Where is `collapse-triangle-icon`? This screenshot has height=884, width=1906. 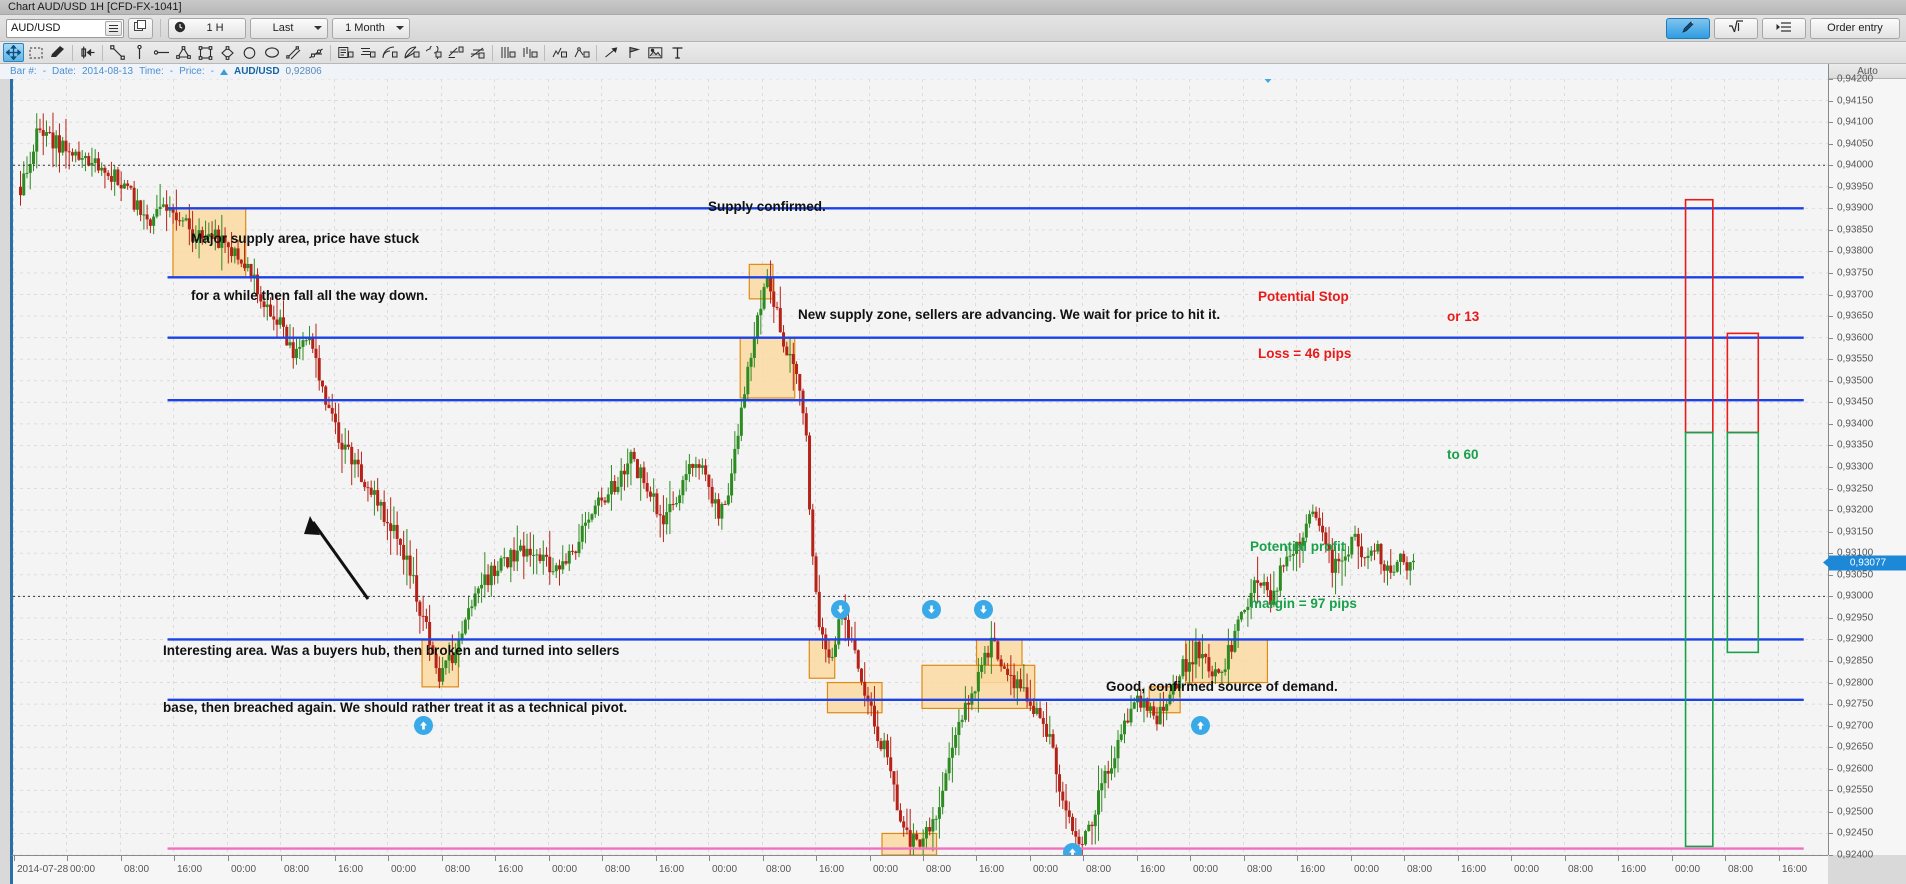 collapse-triangle-icon is located at coordinates (1268, 81).